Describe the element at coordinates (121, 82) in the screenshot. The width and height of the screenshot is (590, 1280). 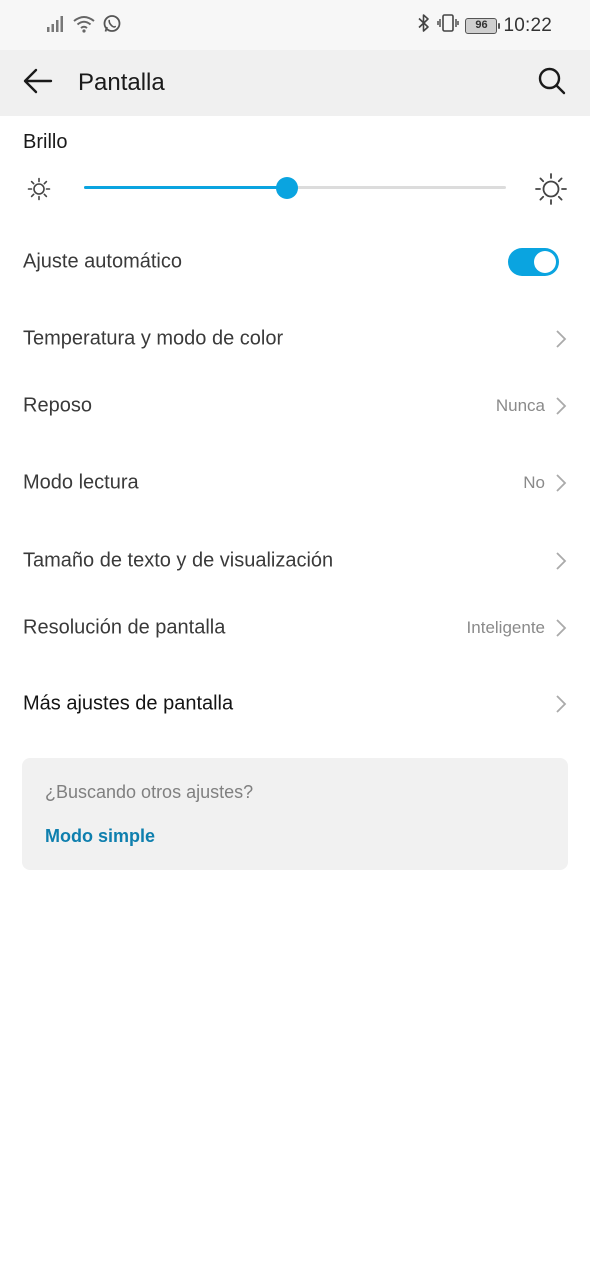
I see `page-title: Pantalla` at that location.